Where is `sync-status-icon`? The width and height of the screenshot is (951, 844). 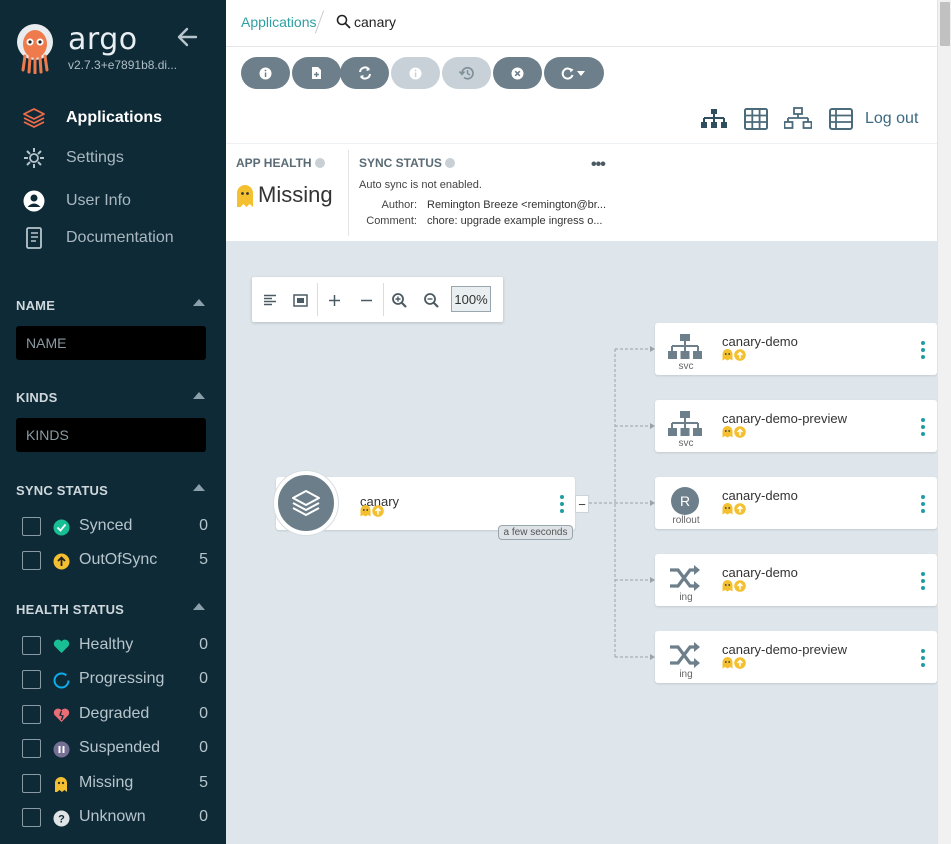 sync-status-icon is located at coordinates (415, 73).